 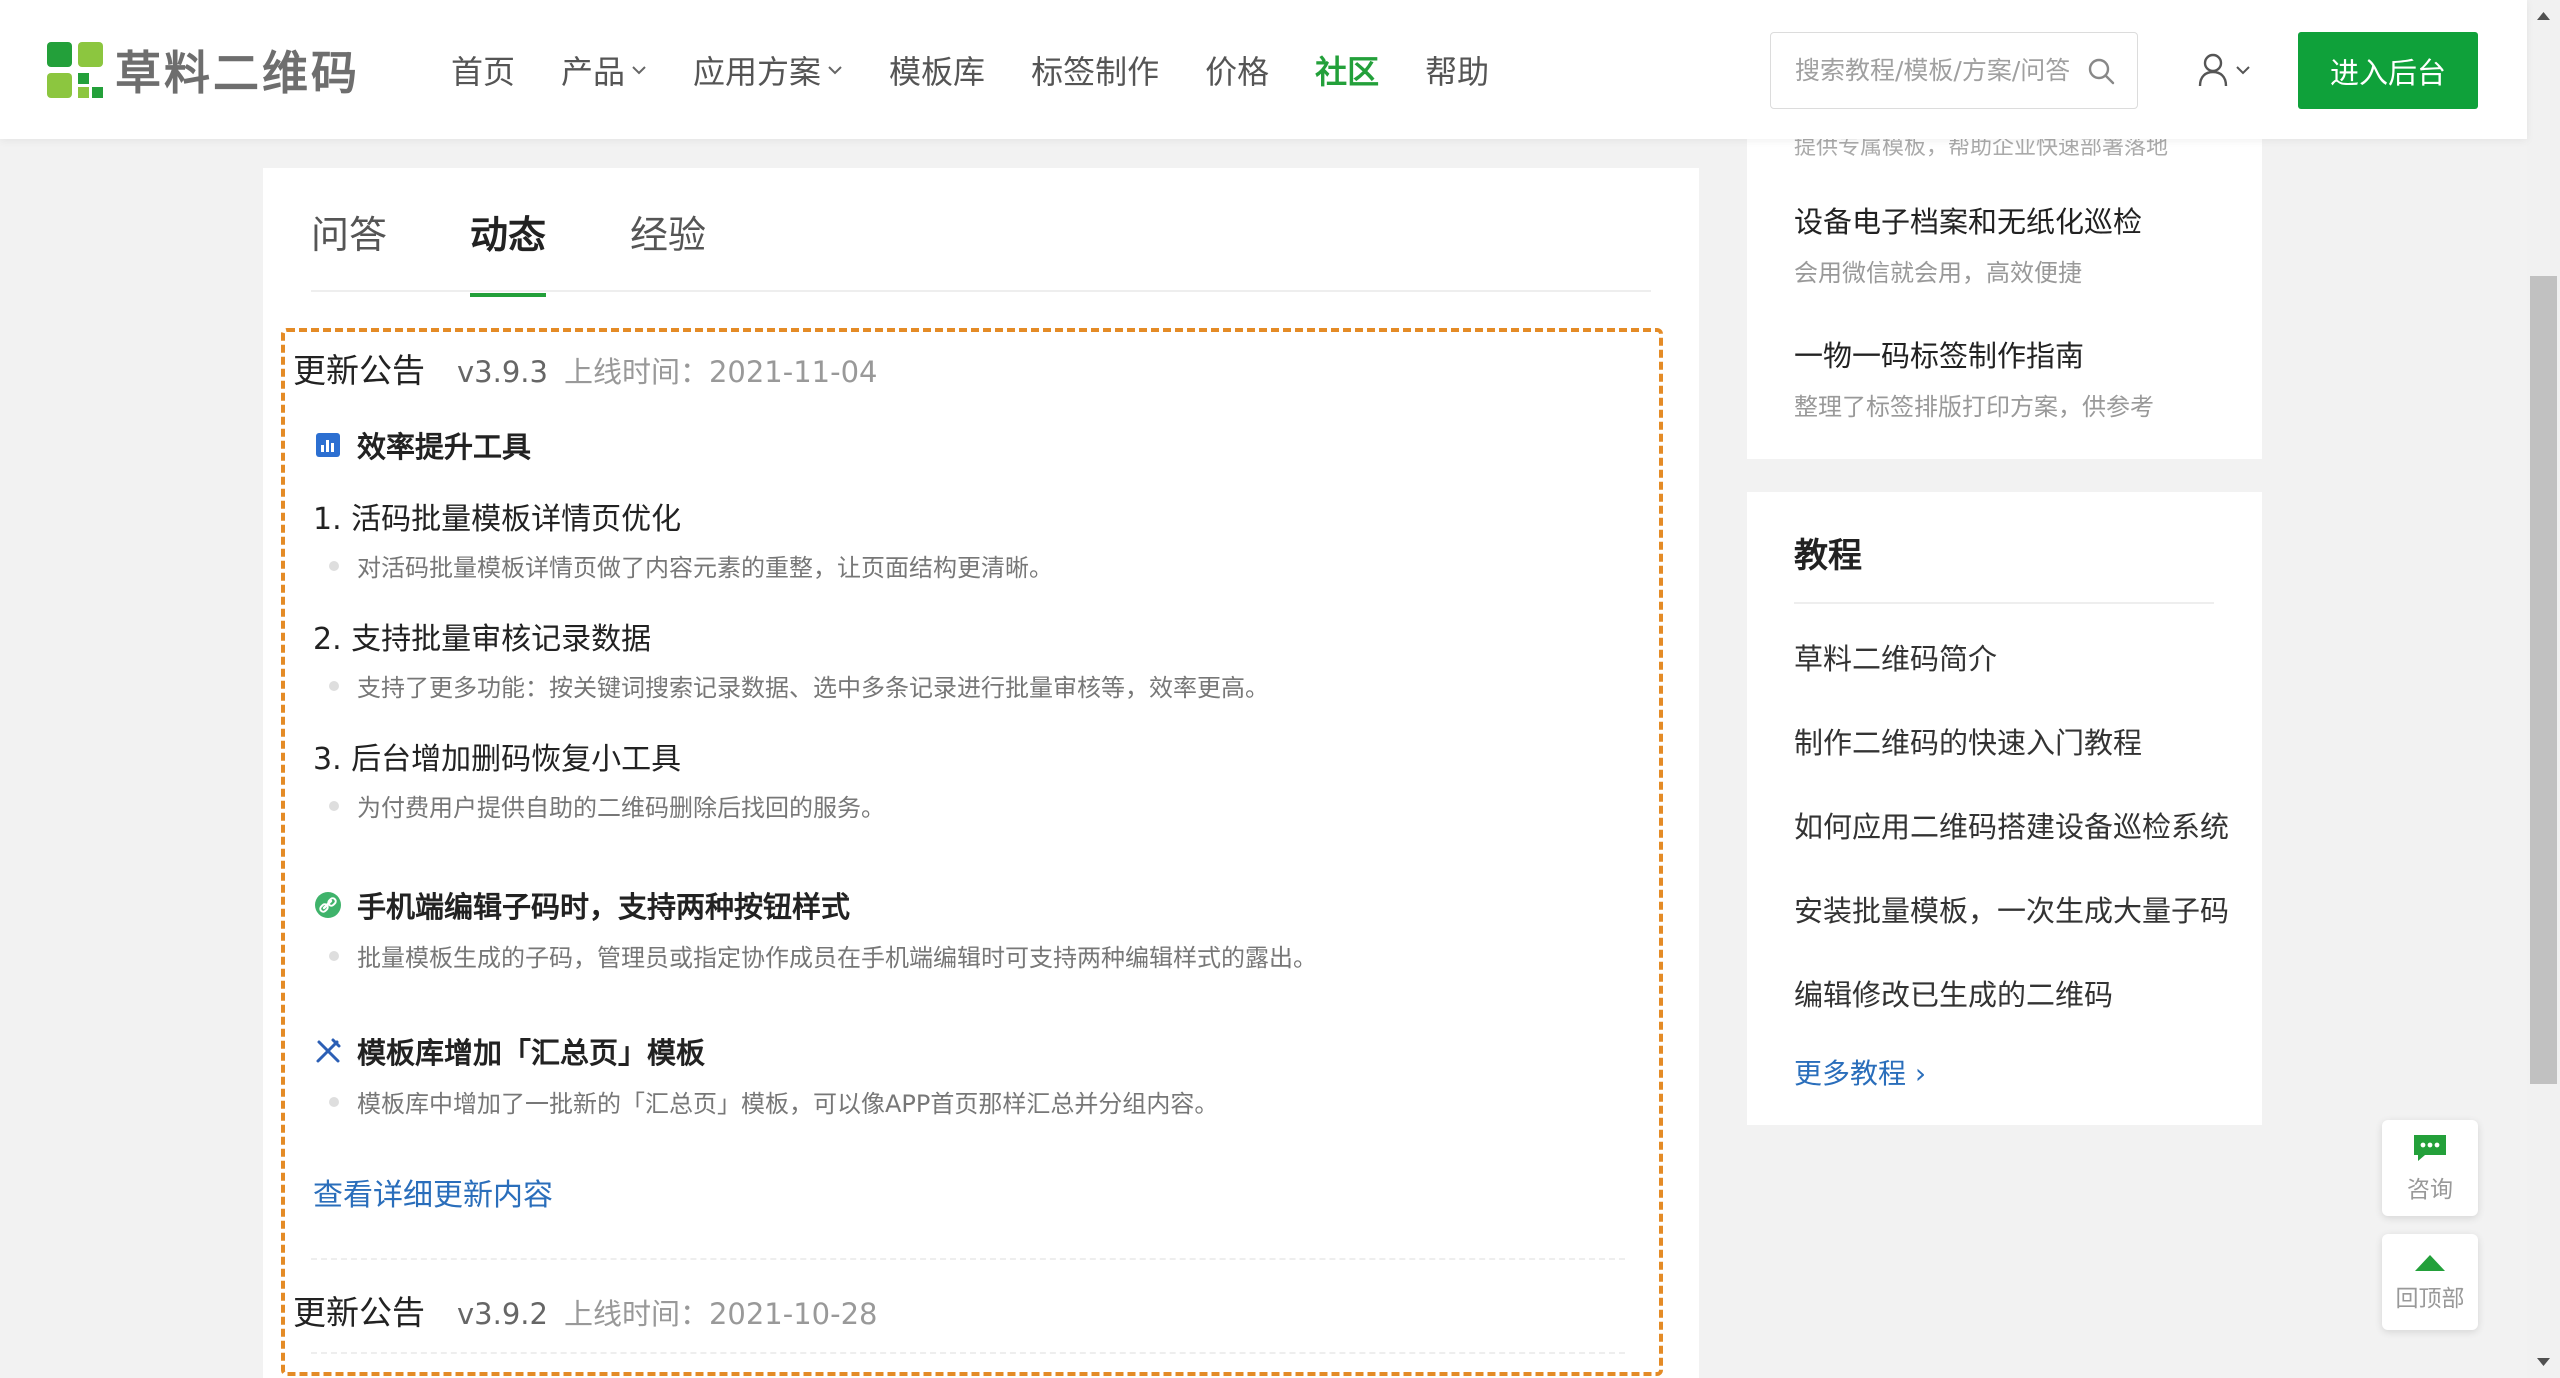 What do you see at coordinates (2011, 909) in the screenshot?
I see `tutorial-link: 安装批量模板，一次生成大量子码` at bounding box center [2011, 909].